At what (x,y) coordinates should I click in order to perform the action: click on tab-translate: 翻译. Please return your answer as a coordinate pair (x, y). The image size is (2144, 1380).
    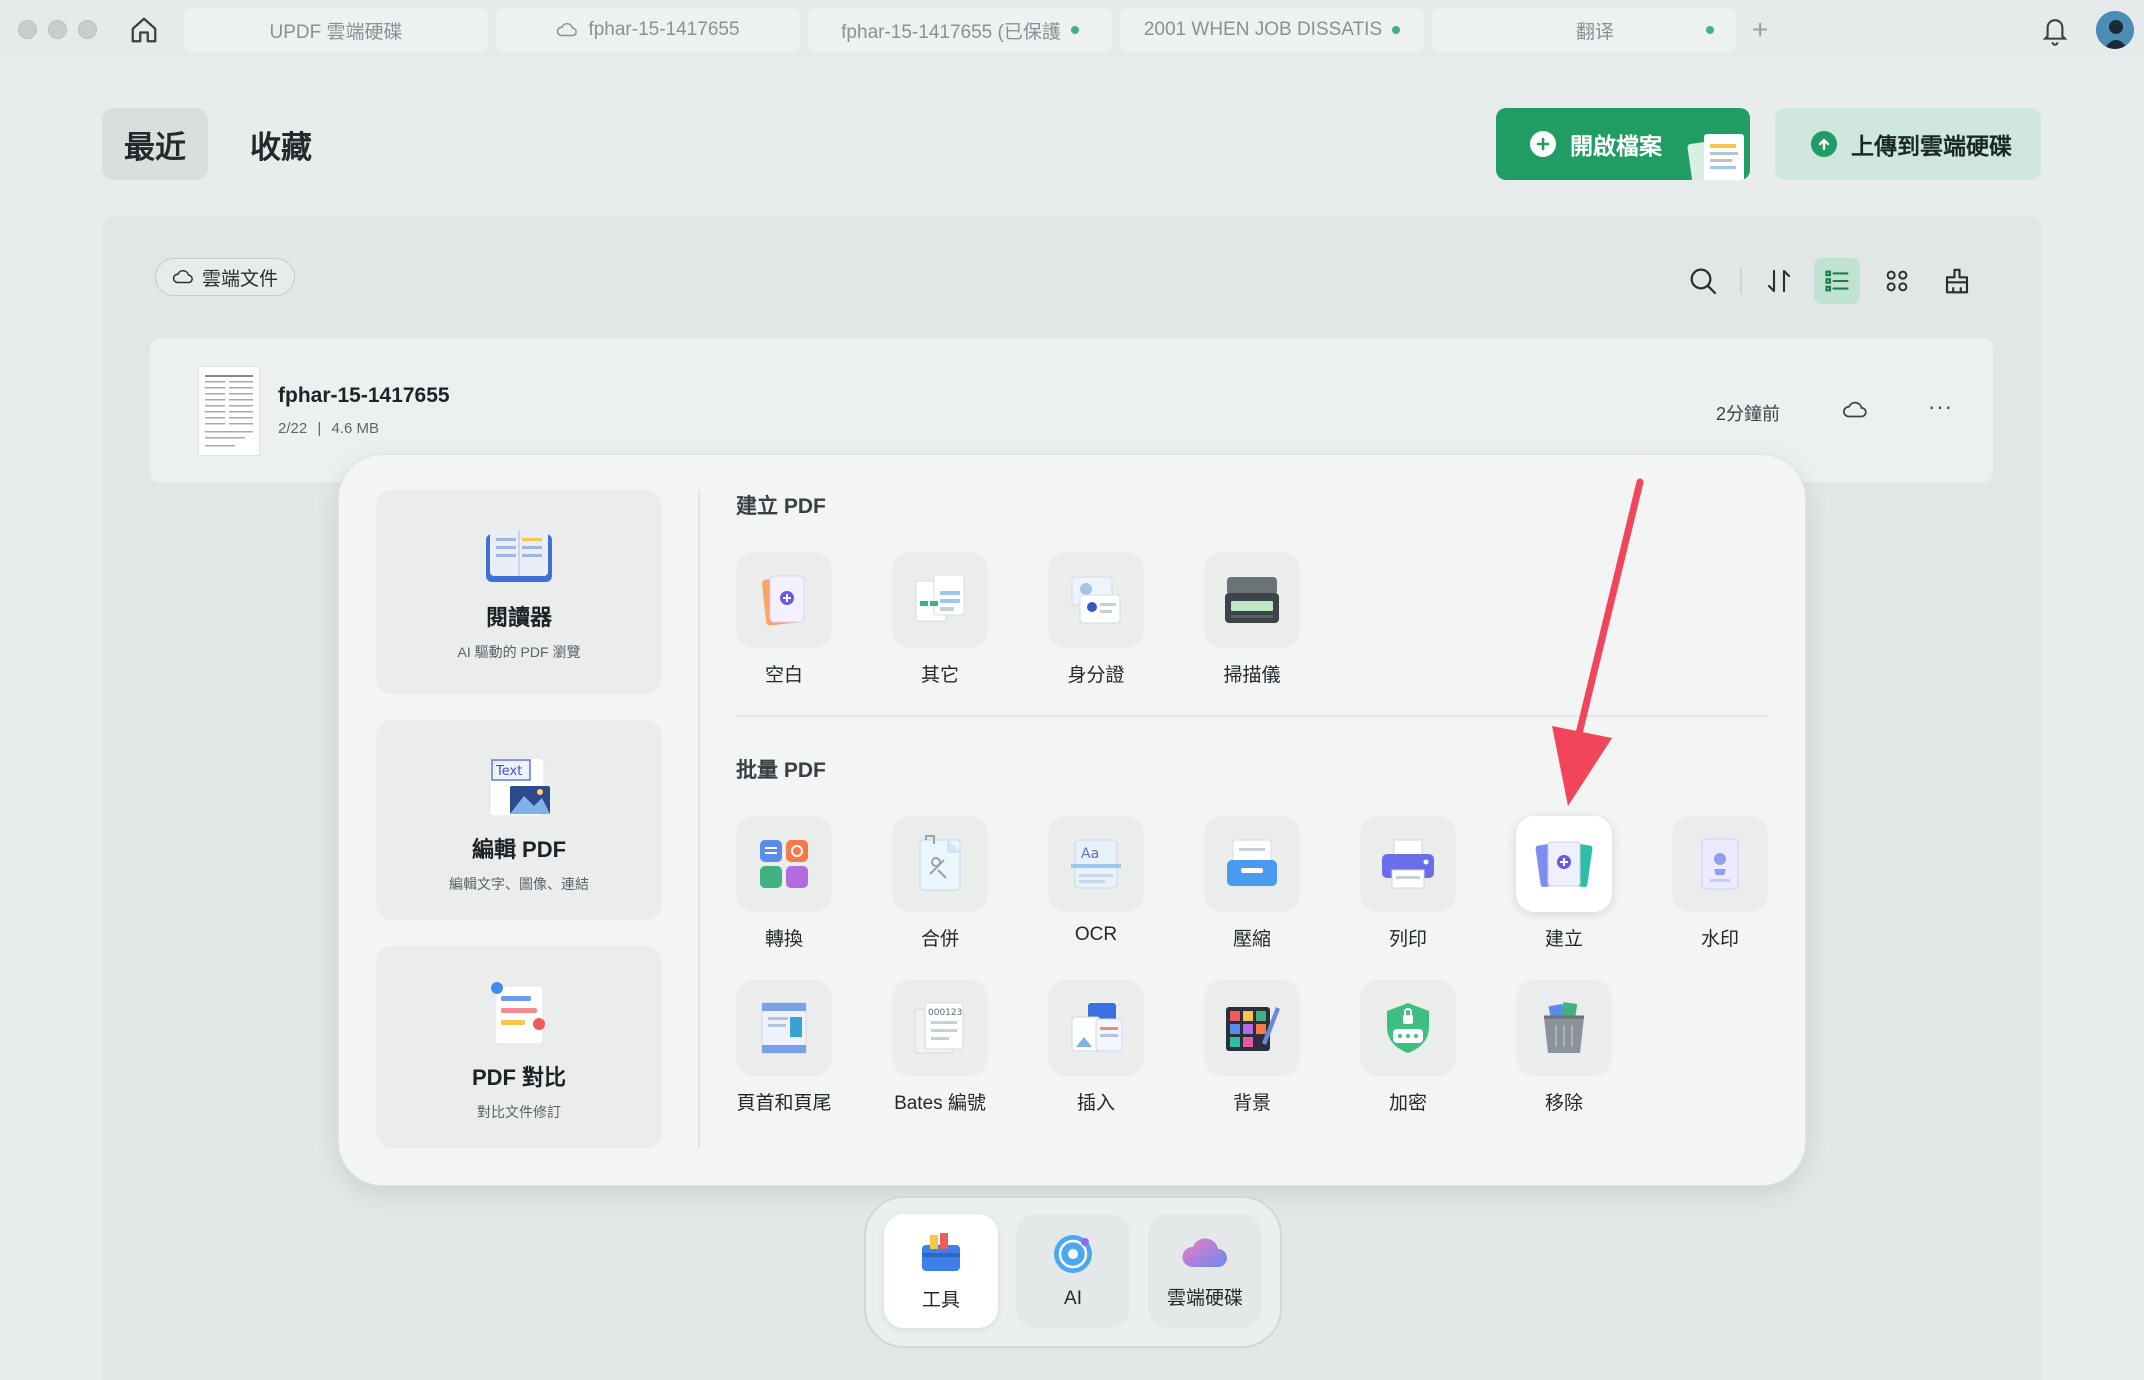
    Looking at the image, I should click on (1584, 30).